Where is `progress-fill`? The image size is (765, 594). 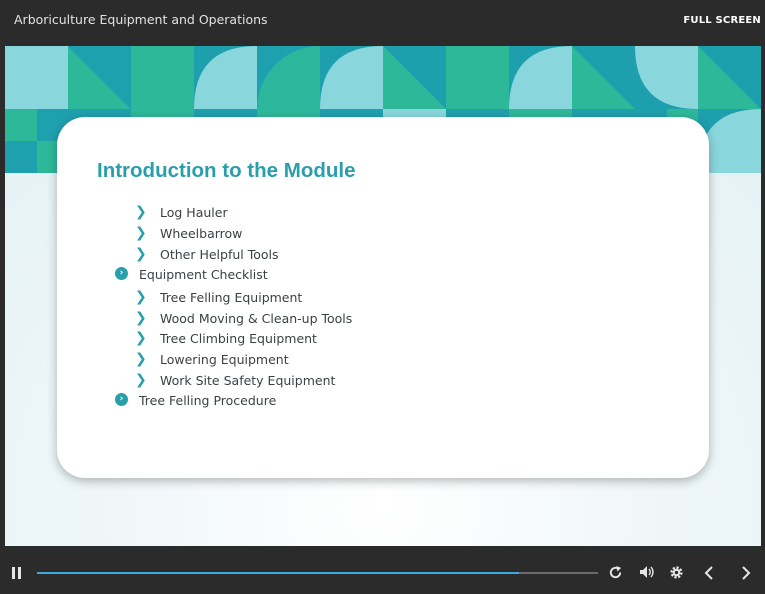
progress-fill is located at coordinates (278, 573).